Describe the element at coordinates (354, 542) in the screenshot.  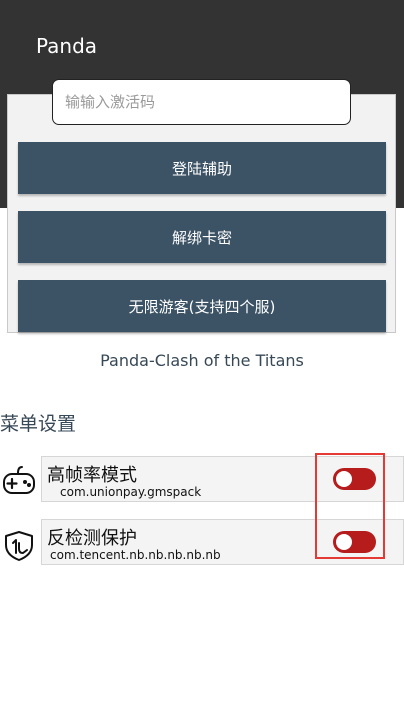
I see `anti-detection-toggle` at that location.